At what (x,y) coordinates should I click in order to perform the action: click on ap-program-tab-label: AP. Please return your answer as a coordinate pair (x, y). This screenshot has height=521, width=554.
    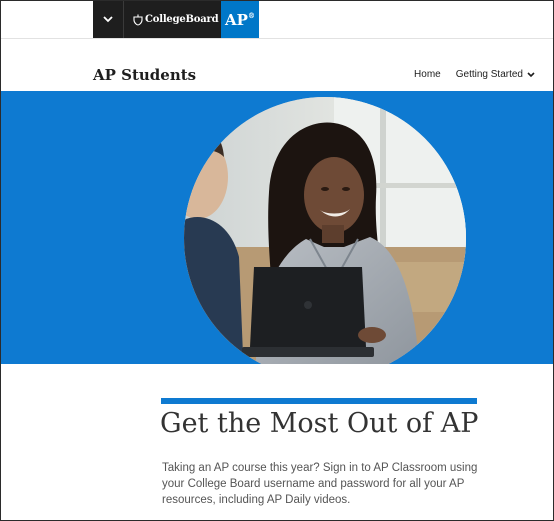
    Looking at the image, I should click on (236, 19).